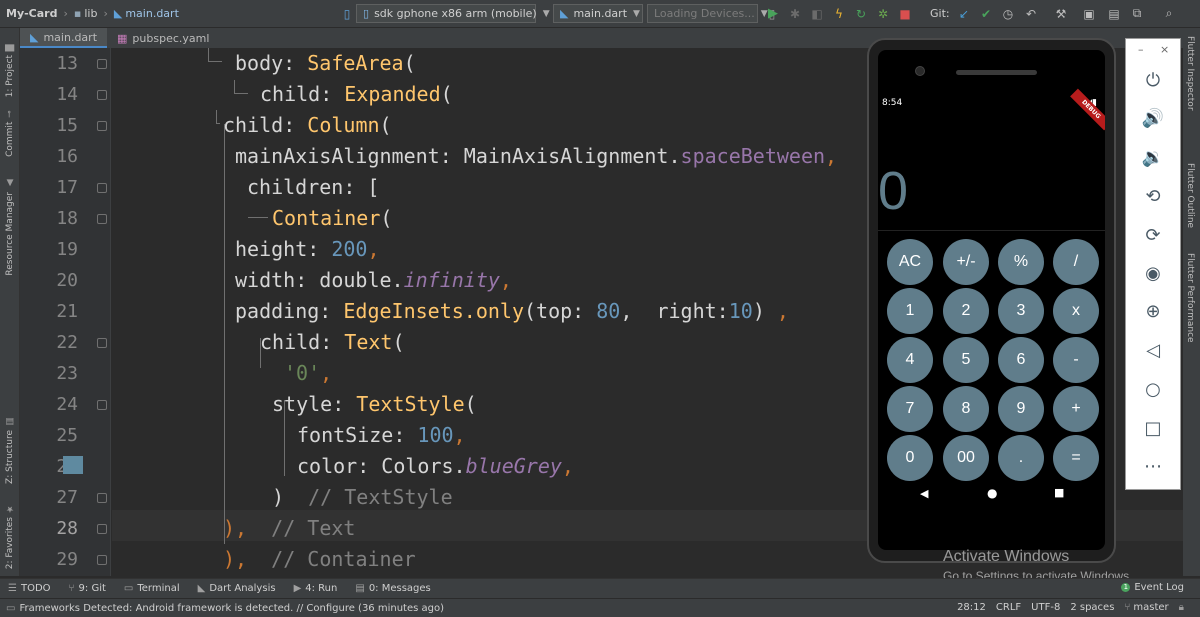  What do you see at coordinates (152, 588) in the screenshot?
I see `tab-terminal: ▭ Terminal` at bounding box center [152, 588].